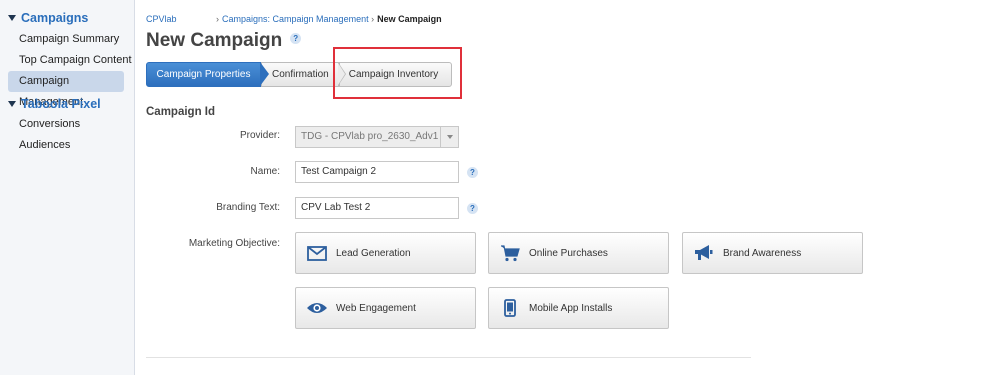 The width and height of the screenshot is (1000, 375). I want to click on divider, so click(448, 357).